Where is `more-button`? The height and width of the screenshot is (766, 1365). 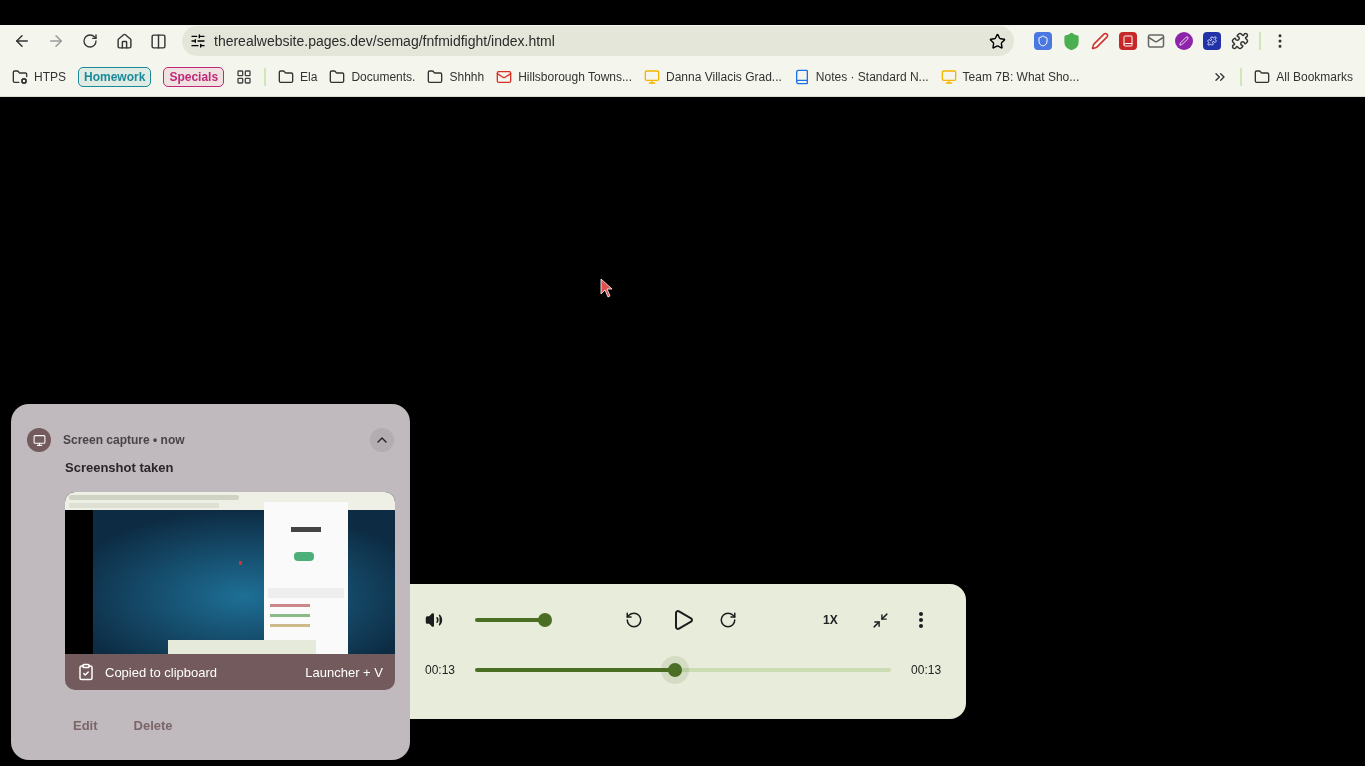
more-button is located at coordinates (920, 620).